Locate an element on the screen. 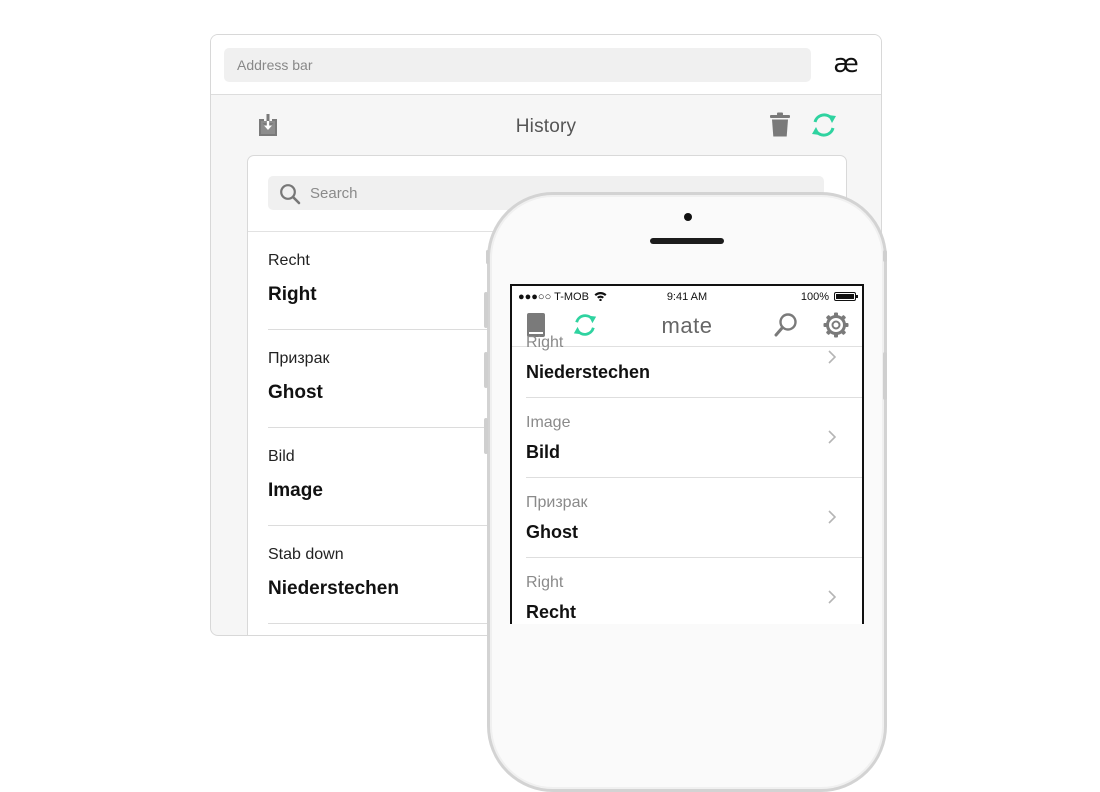  item-source: Image is located at coordinates (548, 422).